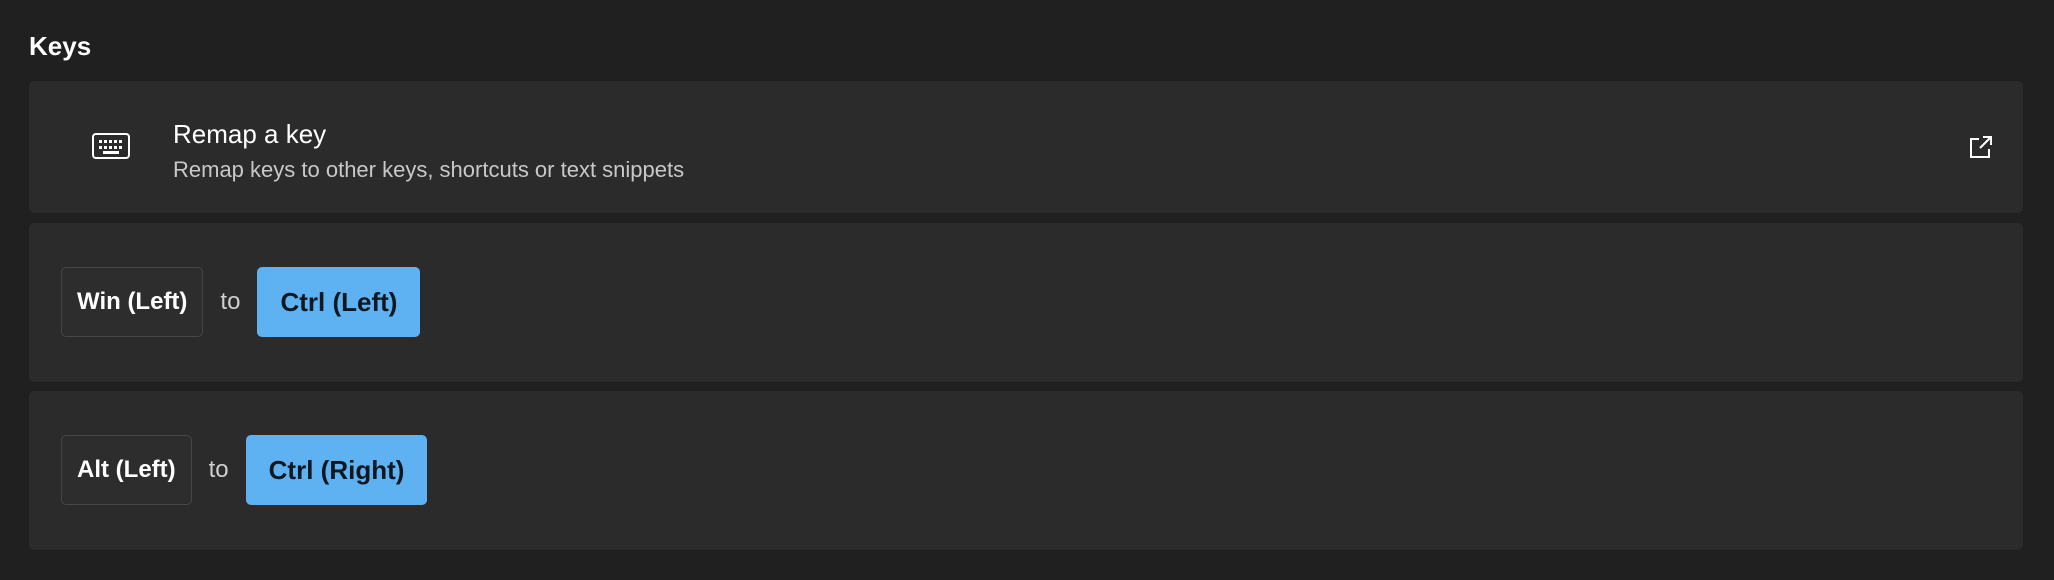 This screenshot has height=580, width=2054. I want to click on source-key: Alt (Left), so click(126, 470).